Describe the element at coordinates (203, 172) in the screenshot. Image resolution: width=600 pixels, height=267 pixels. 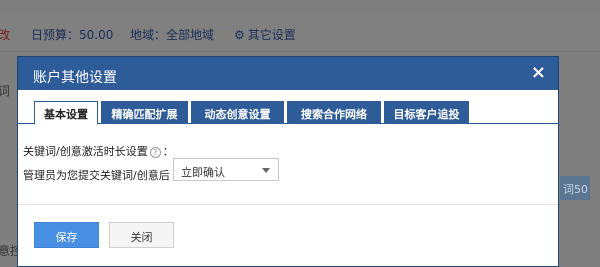
I see `confirmation-select-value: 立即确认` at that location.